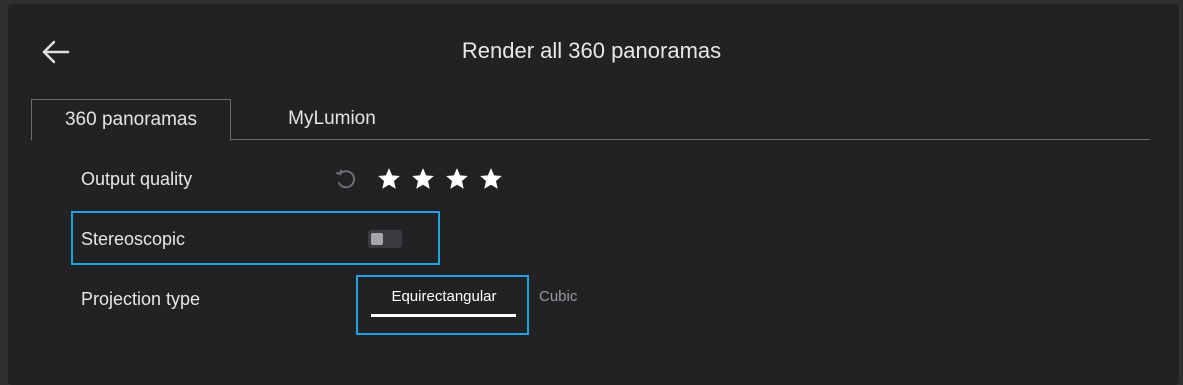 The width and height of the screenshot is (1183, 385). Describe the element at coordinates (385, 239) in the screenshot. I see `stereoscopic-toggle` at that location.